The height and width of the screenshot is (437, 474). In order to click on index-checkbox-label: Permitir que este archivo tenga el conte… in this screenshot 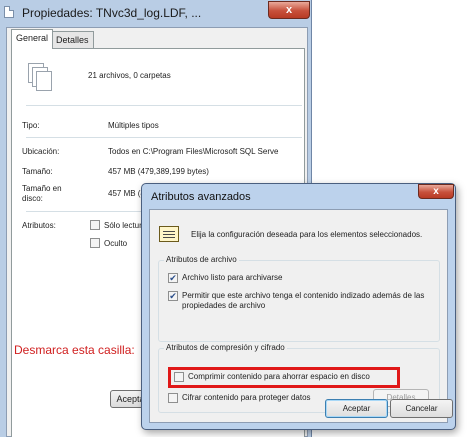, I will do `click(303, 300)`.